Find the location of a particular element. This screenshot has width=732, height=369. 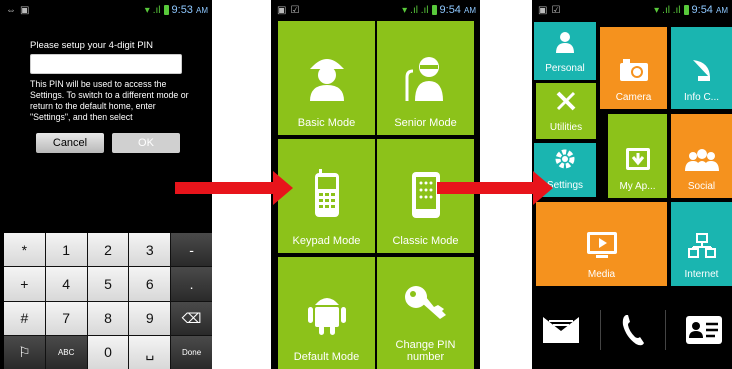

boy-icon is located at coordinates (326, 80).